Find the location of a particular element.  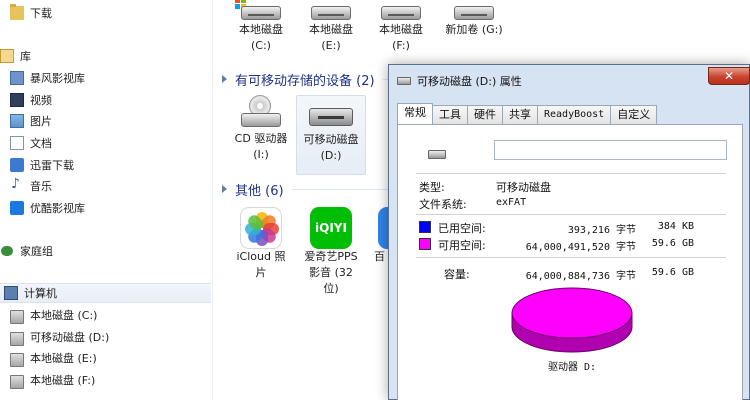

tab-customize: 自定义 is located at coordinates (634, 114).